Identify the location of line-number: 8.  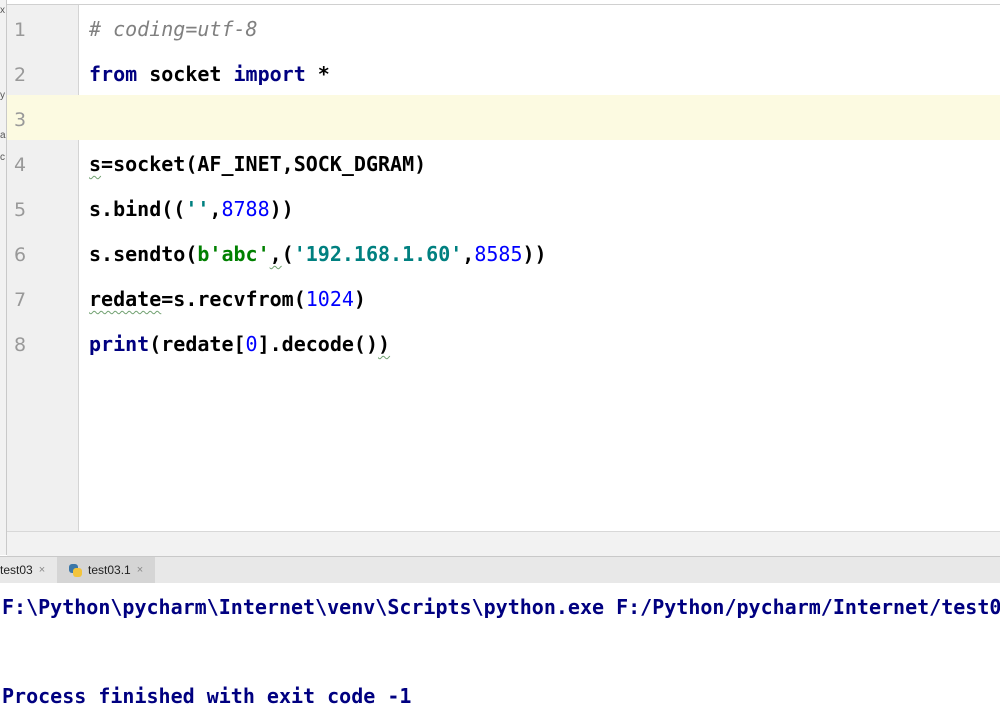
(20, 345).